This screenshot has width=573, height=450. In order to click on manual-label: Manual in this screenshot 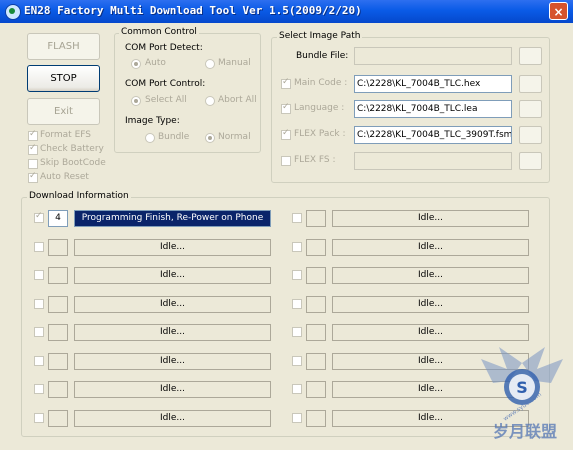, I will do `click(234, 63)`.